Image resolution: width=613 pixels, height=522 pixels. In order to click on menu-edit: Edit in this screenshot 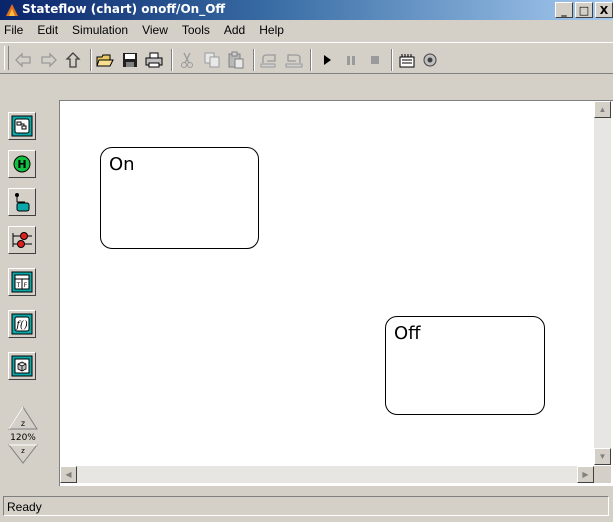, I will do `click(47, 30)`.